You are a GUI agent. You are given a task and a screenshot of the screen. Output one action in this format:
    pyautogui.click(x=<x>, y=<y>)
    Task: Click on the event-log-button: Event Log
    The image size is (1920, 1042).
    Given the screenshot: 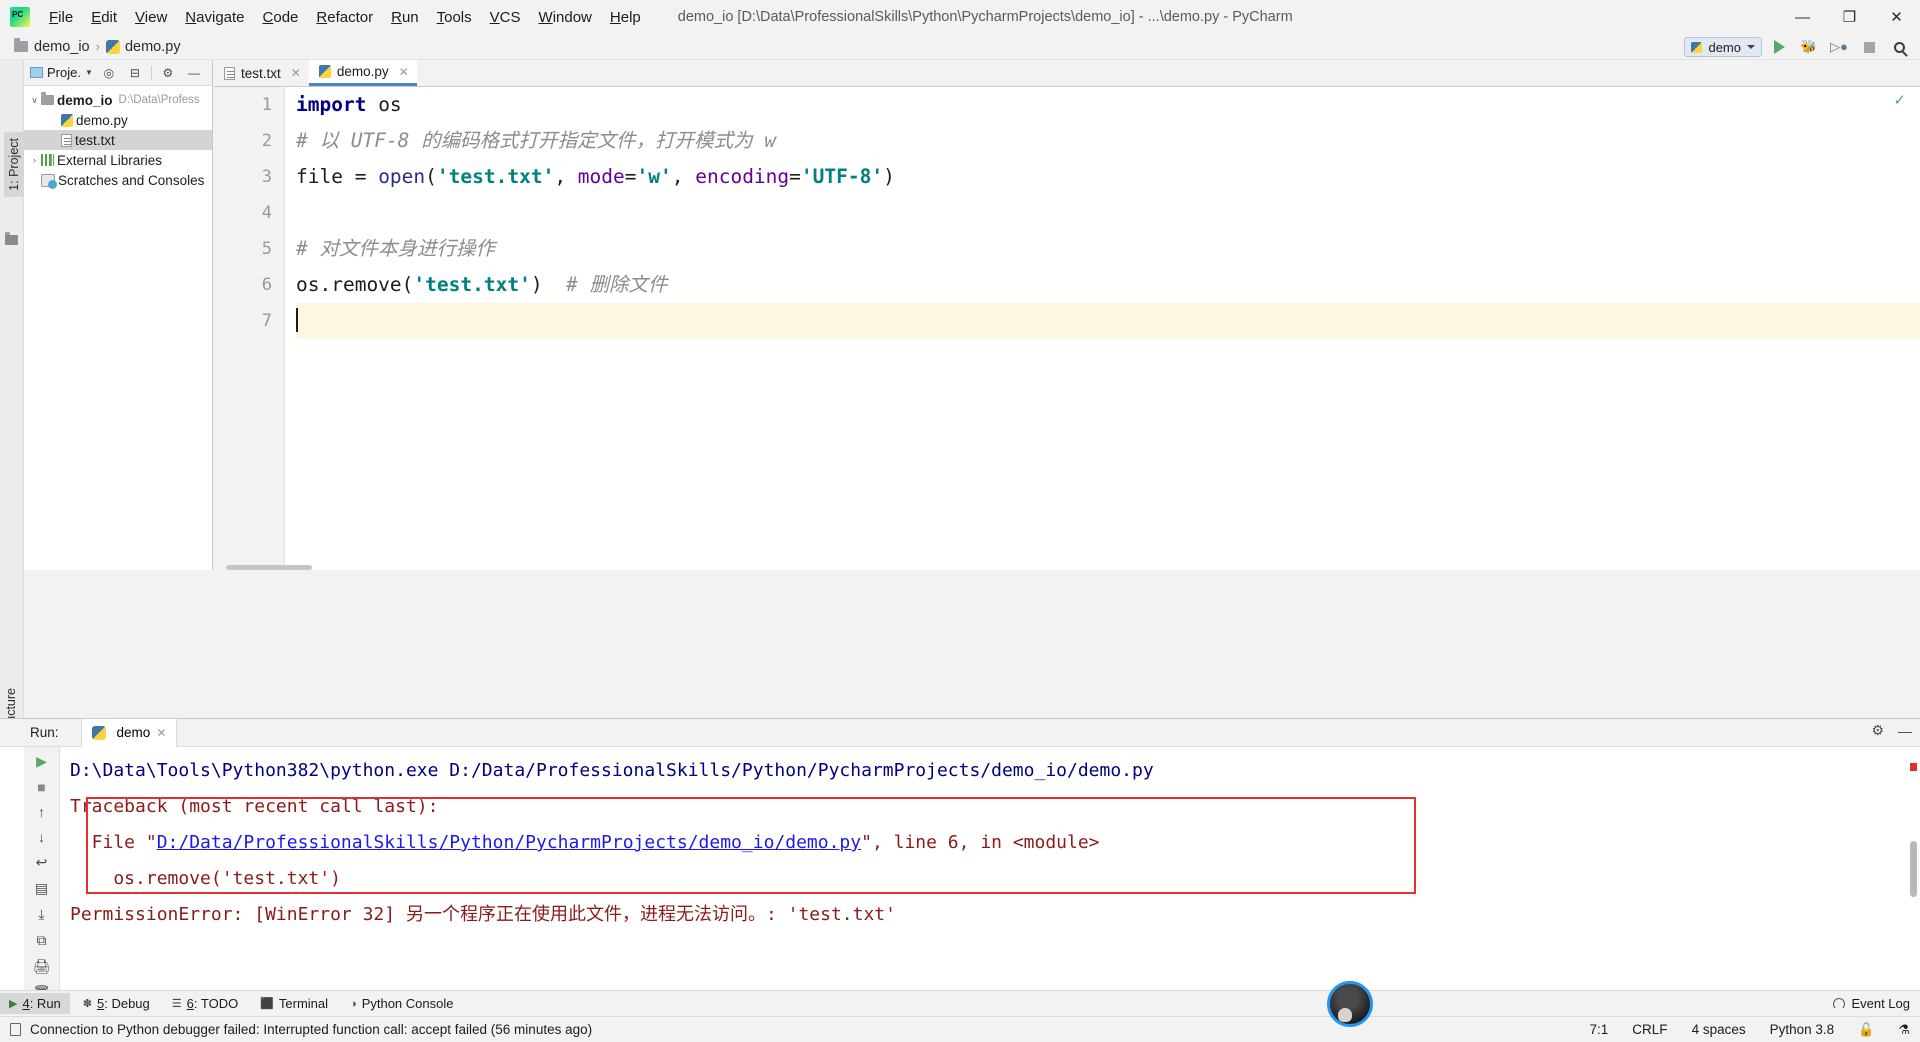 What is the action you would take?
    pyautogui.click(x=1871, y=1003)
    